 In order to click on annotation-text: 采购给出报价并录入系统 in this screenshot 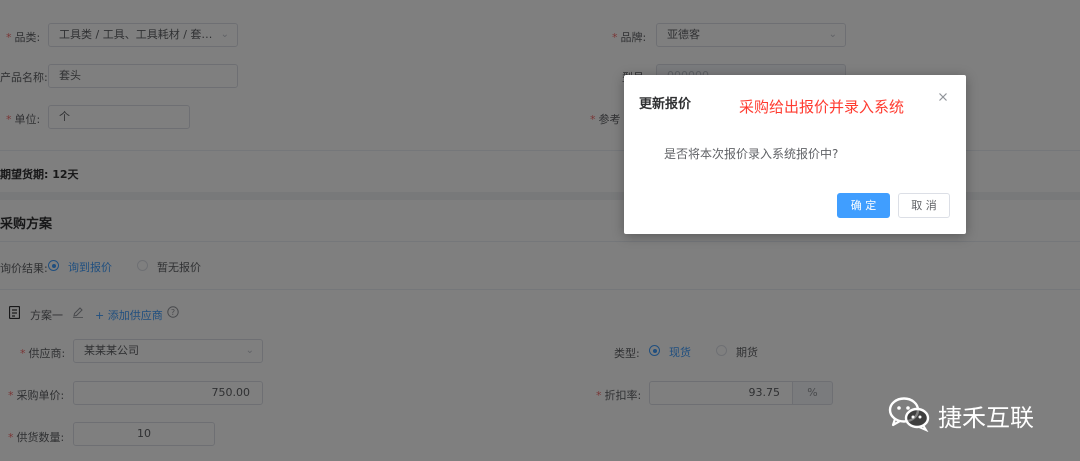, I will do `click(822, 107)`.